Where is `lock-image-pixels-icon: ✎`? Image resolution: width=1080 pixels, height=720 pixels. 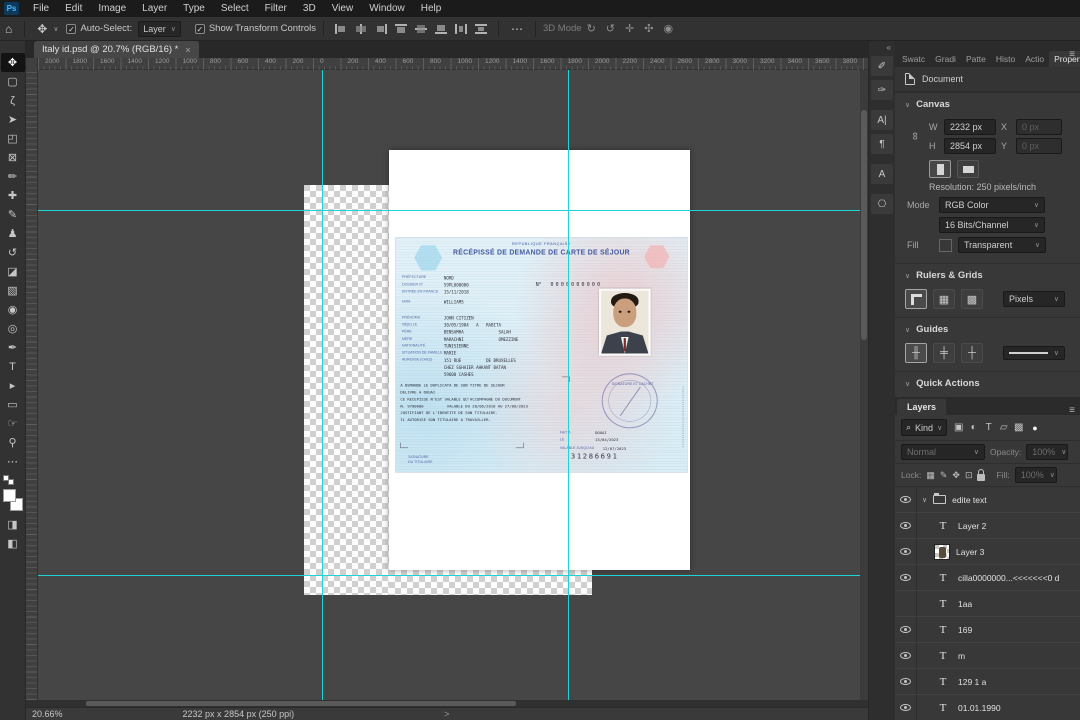 lock-image-pixels-icon: ✎ is located at coordinates (944, 475).